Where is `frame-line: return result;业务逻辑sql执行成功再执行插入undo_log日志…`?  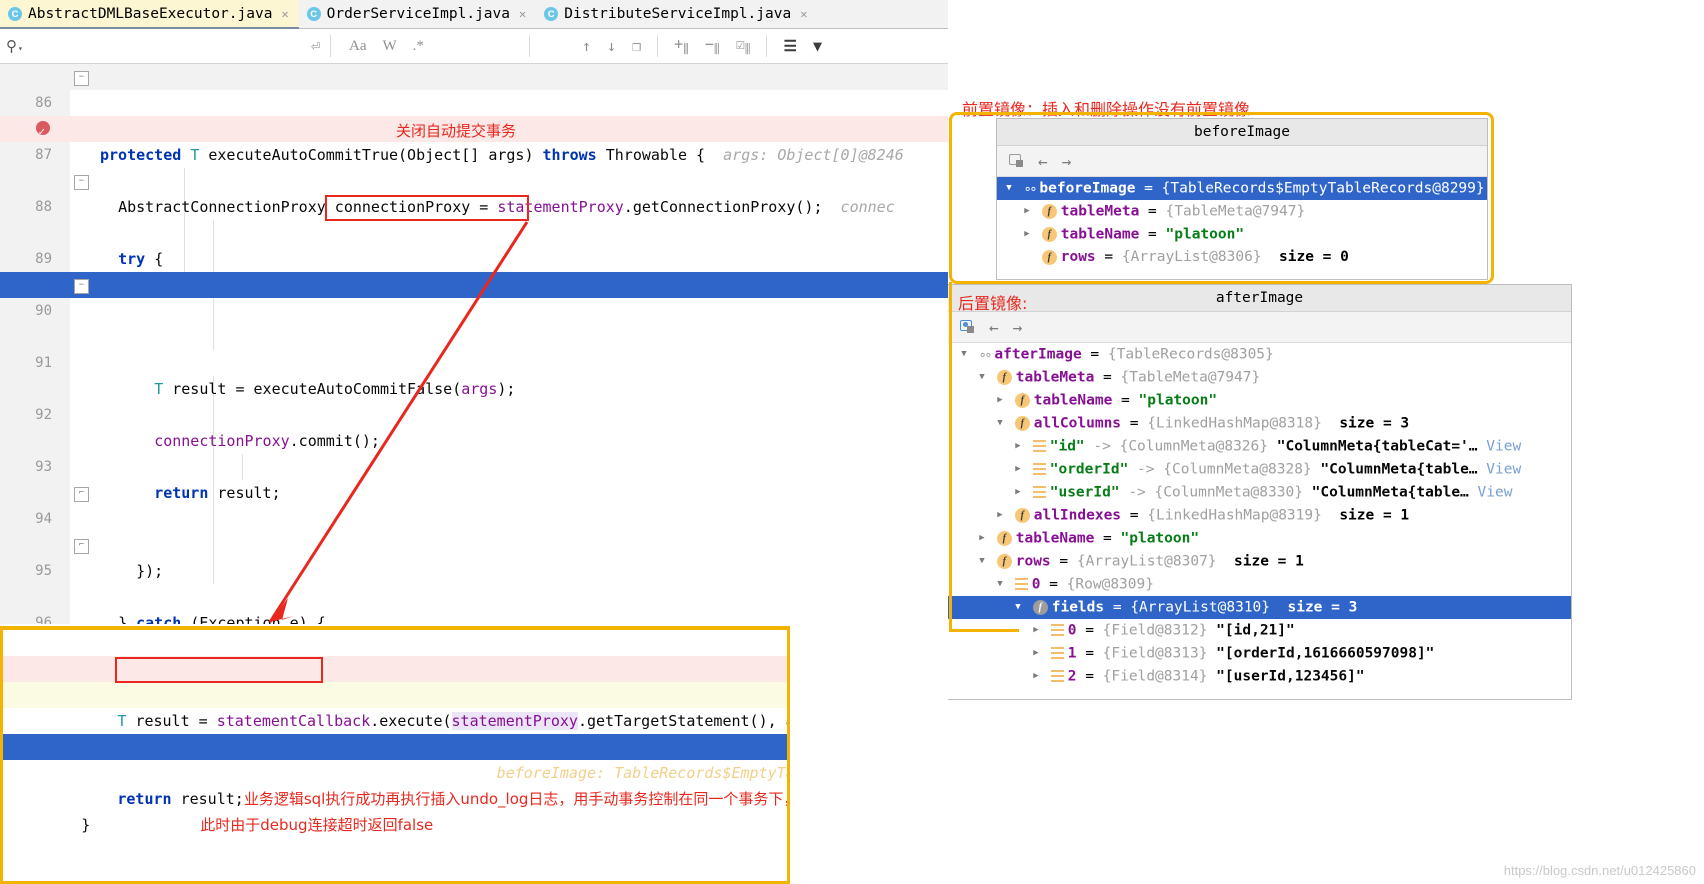
frame-line: return result;业务逻辑sql执行成功再执行插入undo_log日志… is located at coordinates (395, 784).